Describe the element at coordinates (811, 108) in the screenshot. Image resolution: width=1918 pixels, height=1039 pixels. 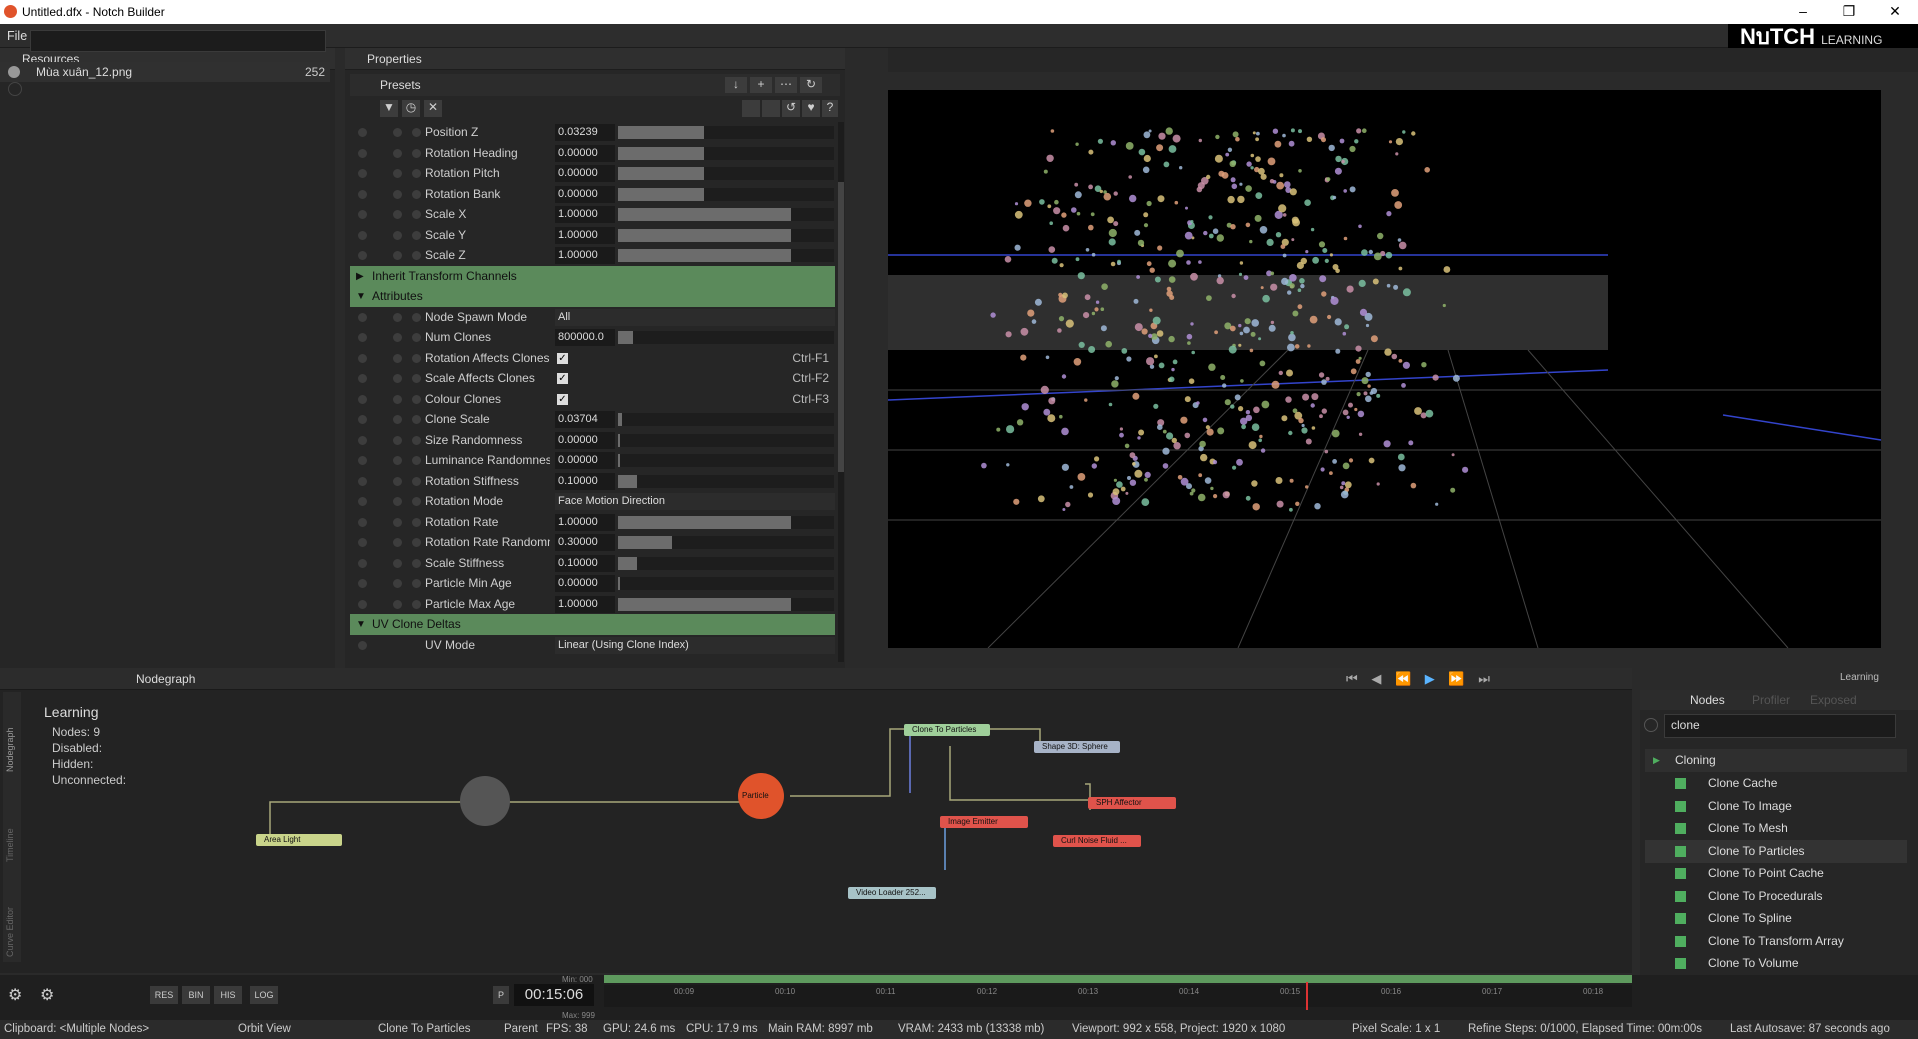
I see `favourite-icon: ♥` at that location.